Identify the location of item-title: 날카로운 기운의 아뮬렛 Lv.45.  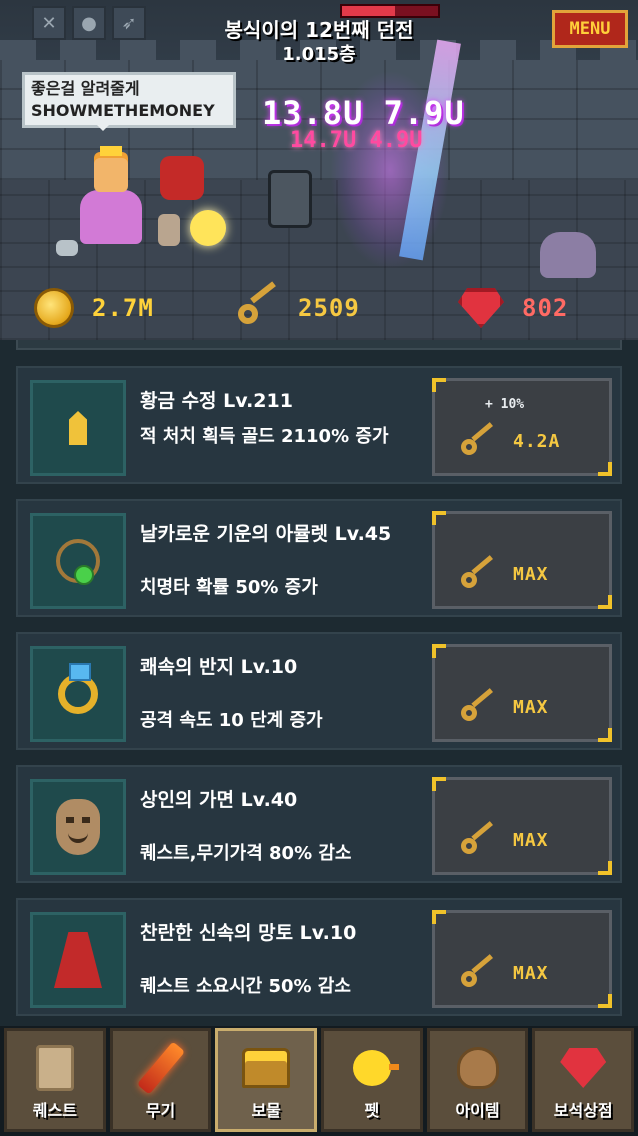
(266, 534).